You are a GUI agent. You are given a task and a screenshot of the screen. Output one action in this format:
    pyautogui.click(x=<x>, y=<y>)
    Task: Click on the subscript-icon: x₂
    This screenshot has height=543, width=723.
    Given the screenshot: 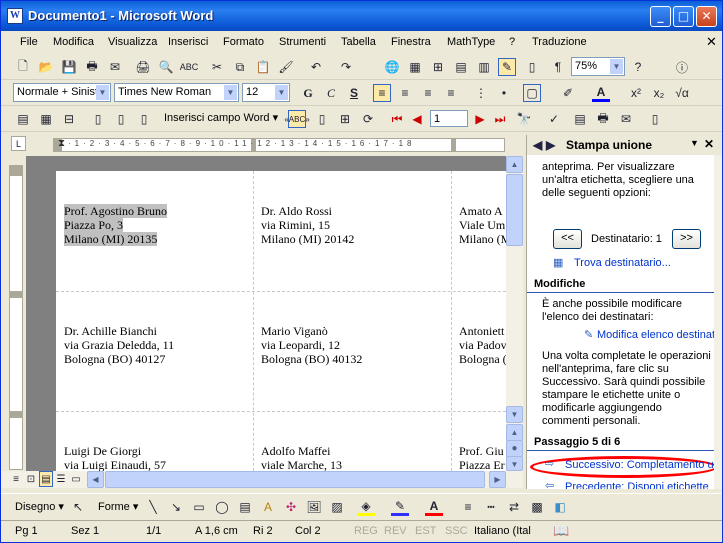 What is the action you would take?
    pyautogui.click(x=659, y=93)
    